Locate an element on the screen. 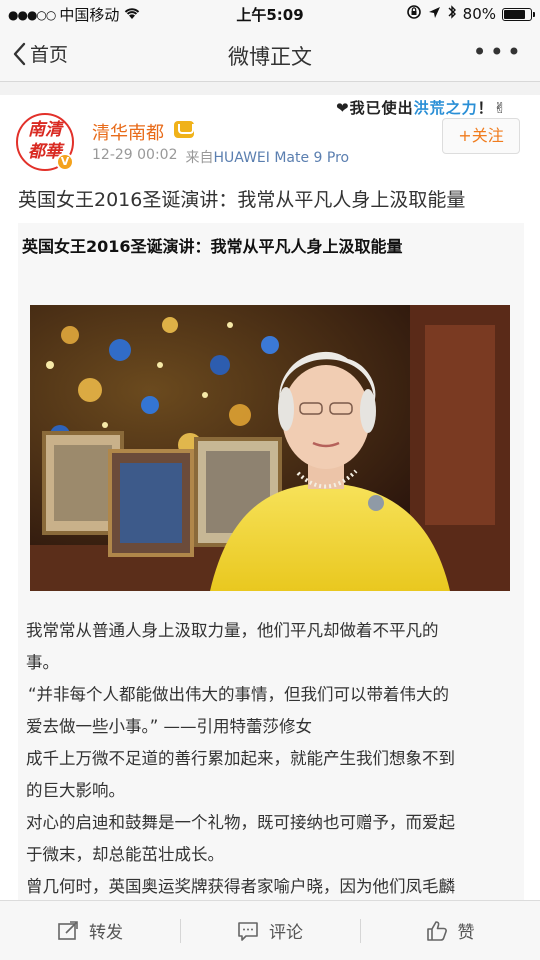 The height and width of the screenshot is (960, 540). article-line: 曾几何时，英国奥运奖牌获得者家喻户晓，因为他们凤毛麟 is located at coordinates (240, 886).